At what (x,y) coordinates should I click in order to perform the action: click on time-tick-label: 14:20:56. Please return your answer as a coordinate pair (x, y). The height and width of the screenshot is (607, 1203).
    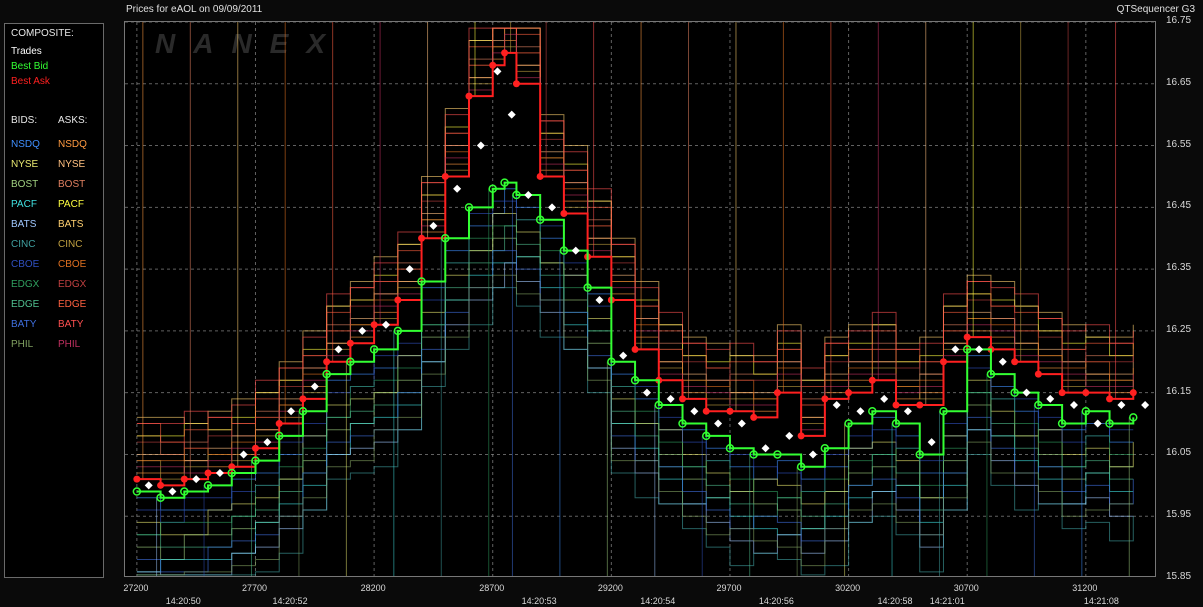
    Looking at the image, I should click on (776, 601).